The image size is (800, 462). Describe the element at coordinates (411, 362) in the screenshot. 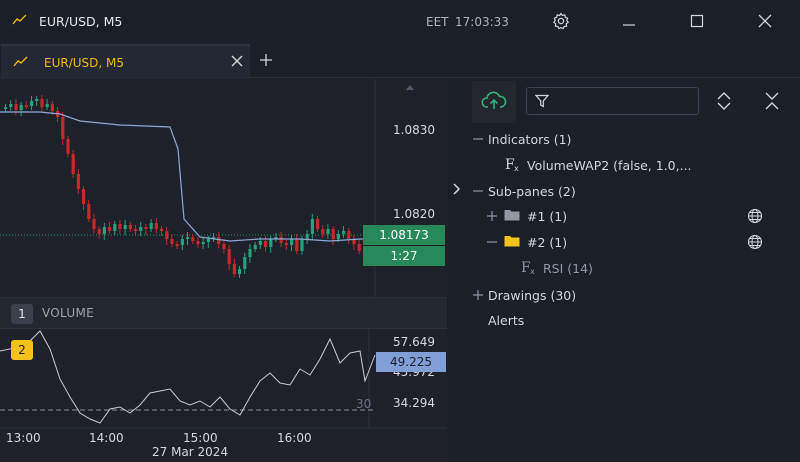

I see `rsi-current-value: 49.225` at that location.